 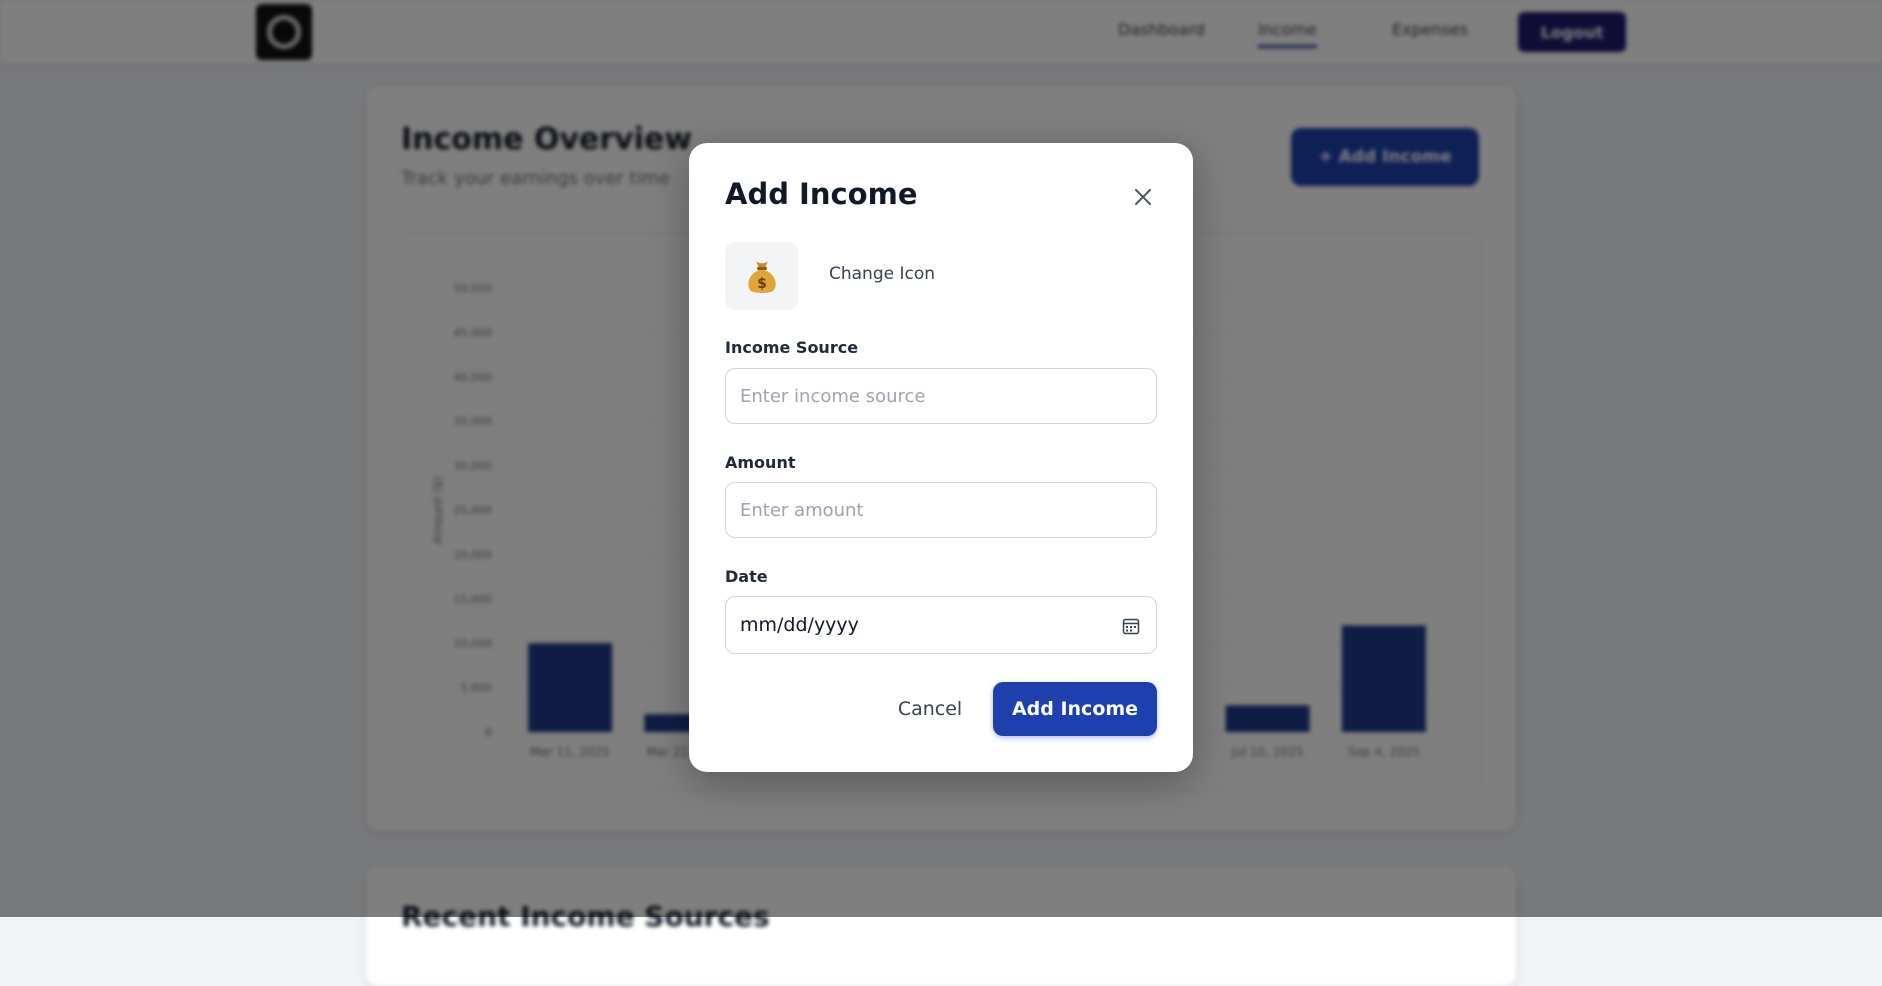 I want to click on change-icon-button: Change Icon, so click(x=882, y=274).